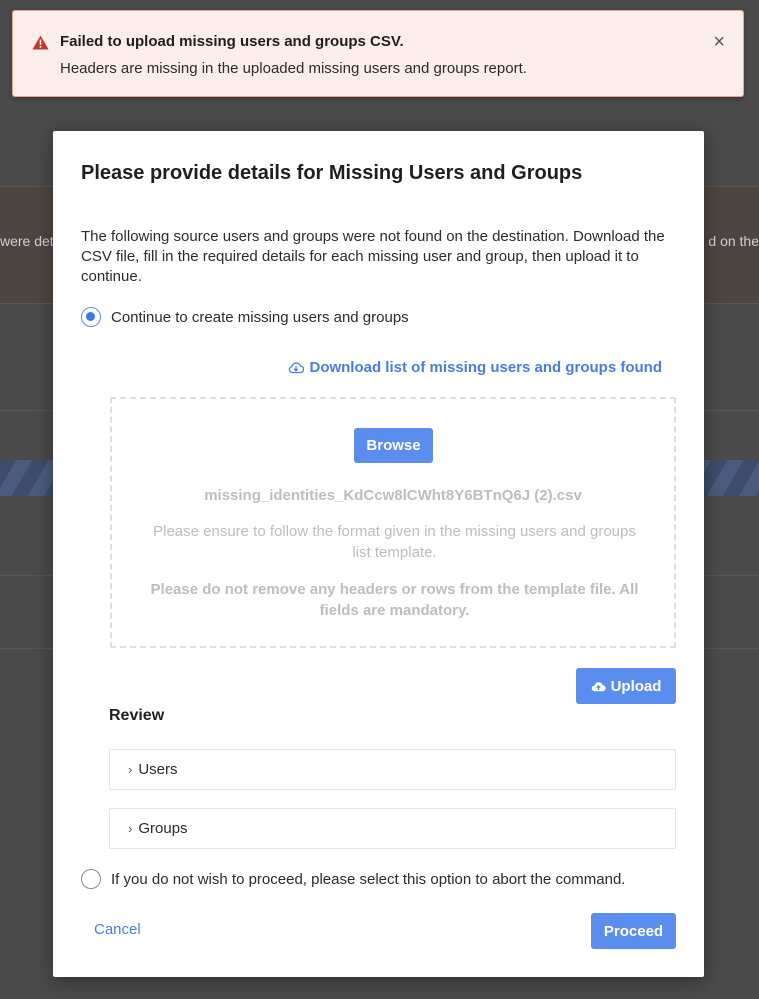 Image resolution: width=759 pixels, height=999 pixels. What do you see at coordinates (393, 445) in the screenshot?
I see `browse-button: Browse` at bounding box center [393, 445].